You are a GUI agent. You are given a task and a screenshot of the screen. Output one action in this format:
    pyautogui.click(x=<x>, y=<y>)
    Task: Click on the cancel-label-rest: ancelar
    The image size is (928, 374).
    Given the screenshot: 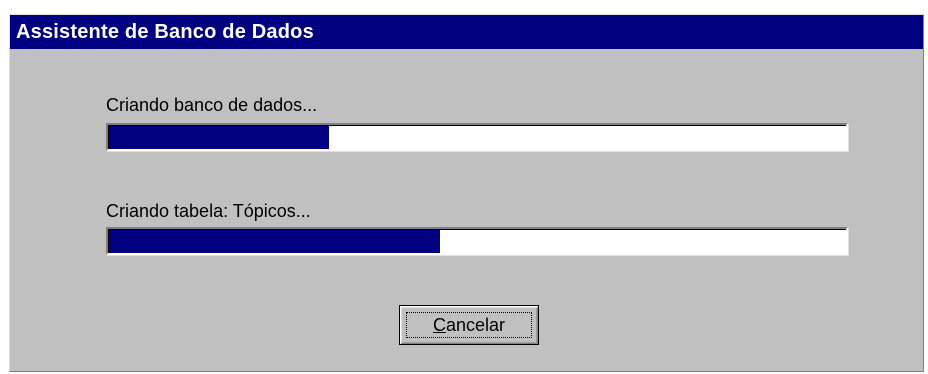 What is the action you would take?
    pyautogui.click(x=475, y=324)
    